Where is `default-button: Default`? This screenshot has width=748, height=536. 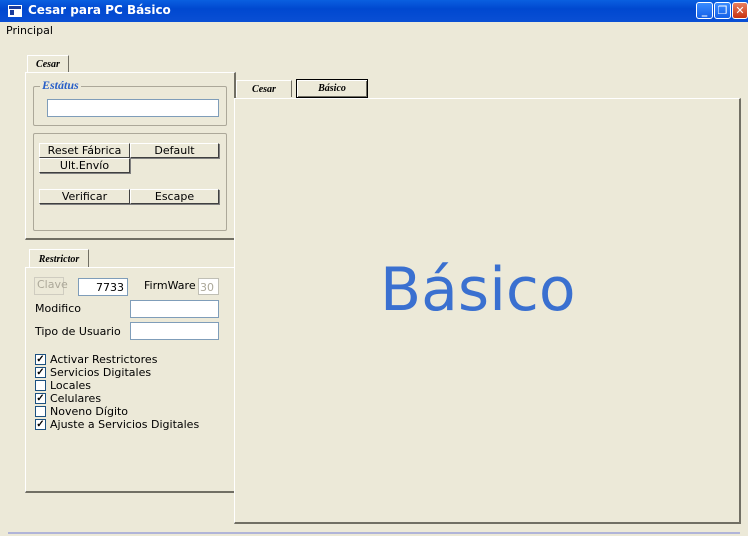 default-button: Default is located at coordinates (174, 150).